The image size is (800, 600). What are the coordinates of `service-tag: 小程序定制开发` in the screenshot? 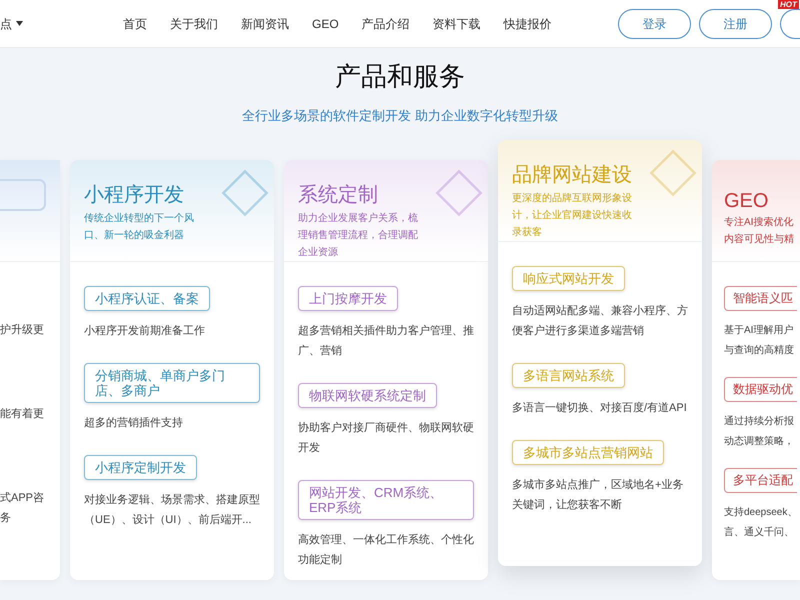 It's located at (140, 467).